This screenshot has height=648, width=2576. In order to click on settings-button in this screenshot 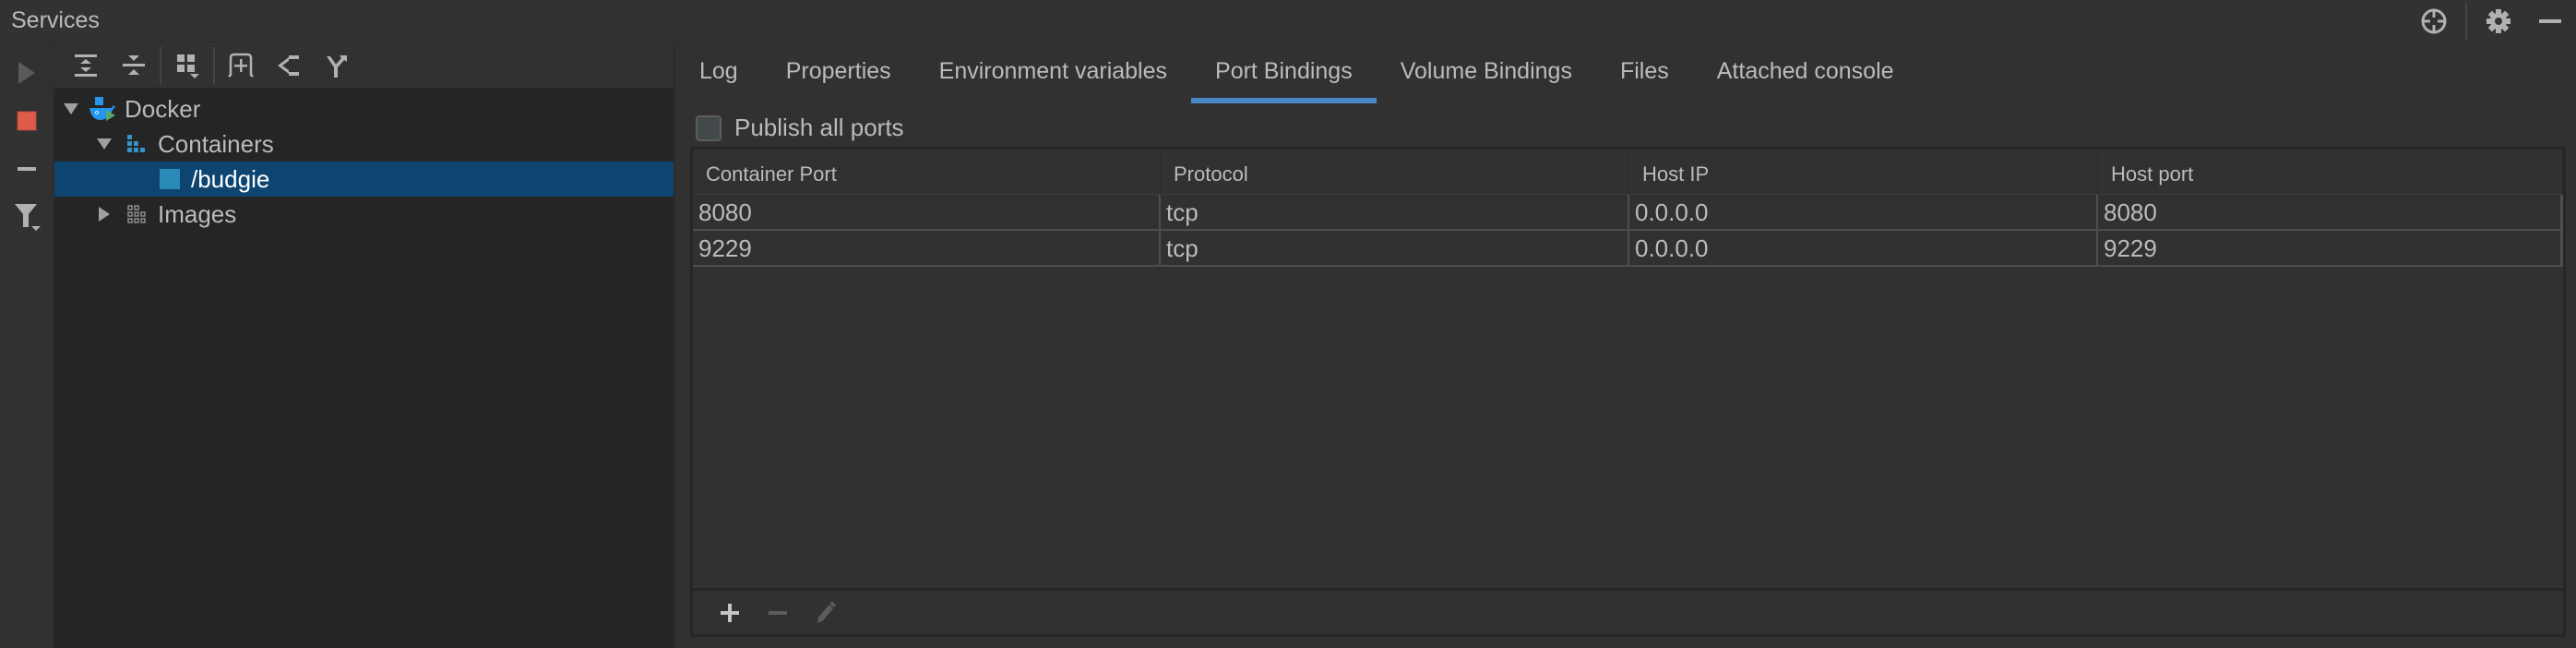, I will do `click(2498, 21)`.